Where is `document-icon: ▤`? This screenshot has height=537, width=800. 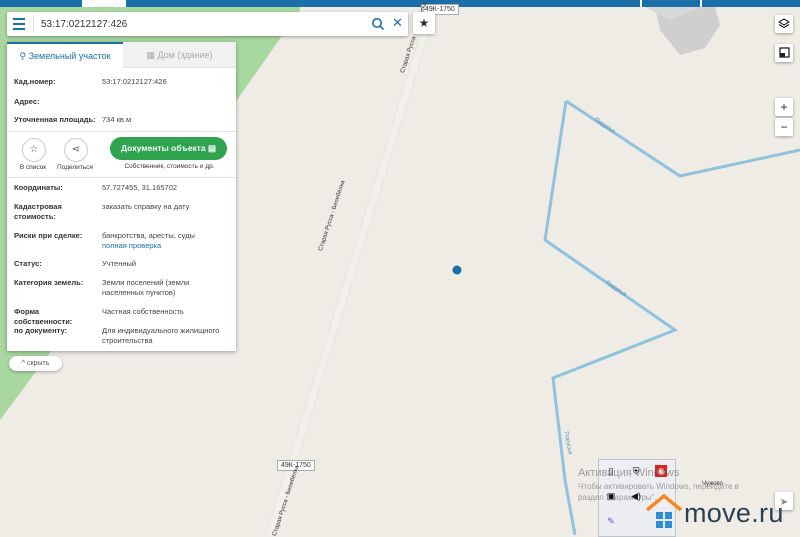 document-icon: ▤ is located at coordinates (211, 148).